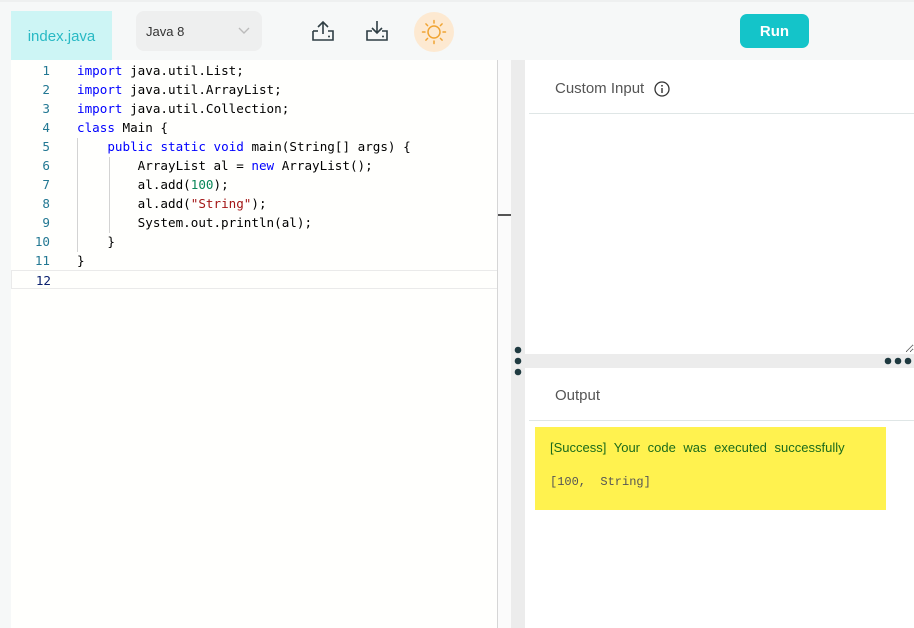 Image resolution: width=914 pixels, height=628 pixels. What do you see at coordinates (42, 260) in the screenshot?
I see `line-number: 11` at bounding box center [42, 260].